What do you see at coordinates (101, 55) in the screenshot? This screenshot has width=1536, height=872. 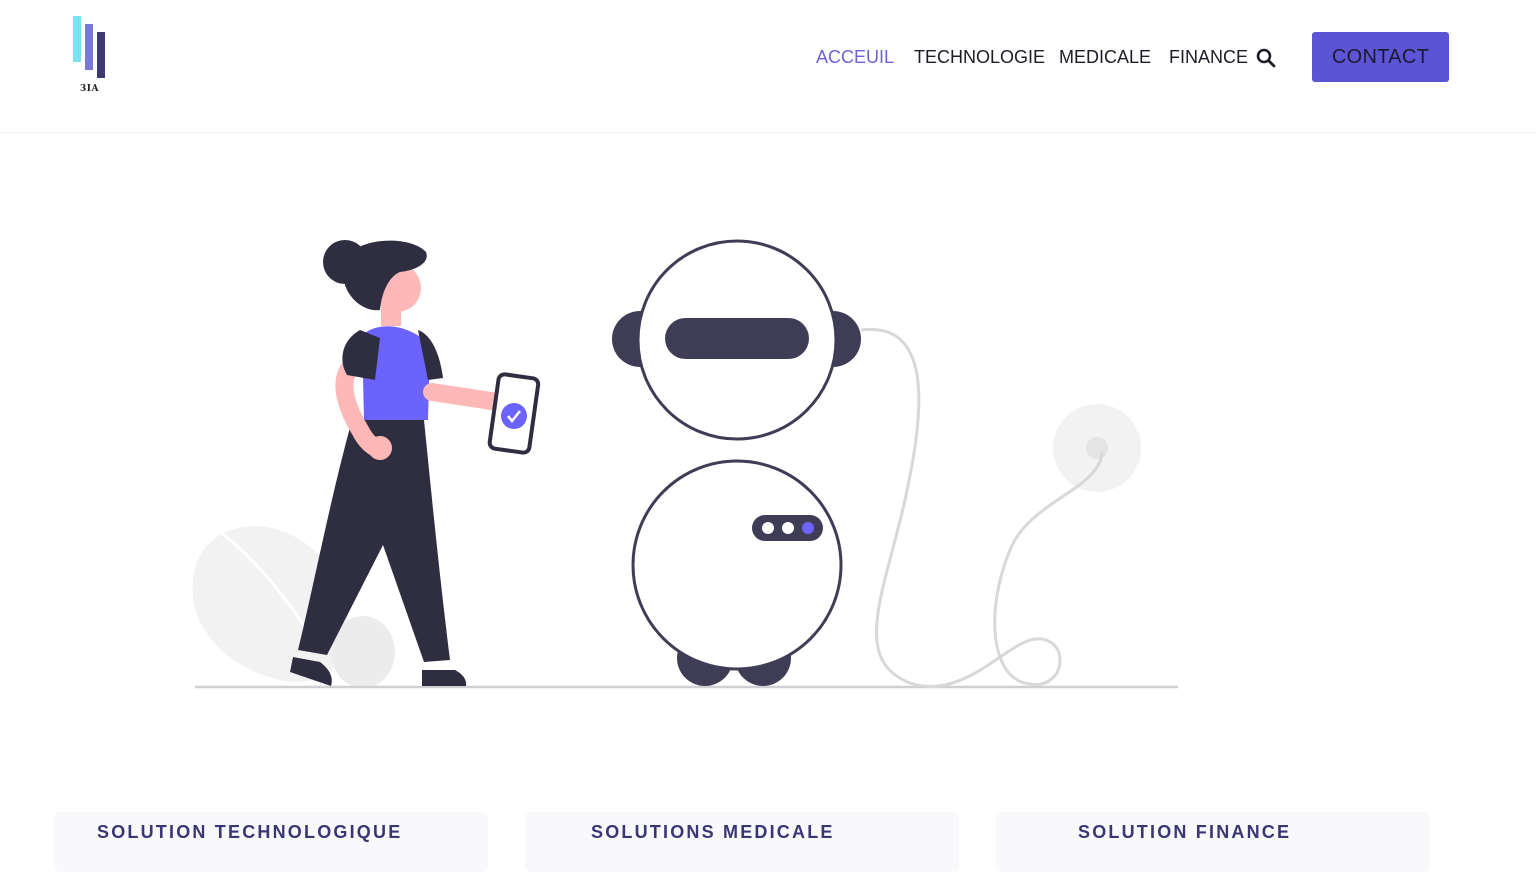 I see `logo-bar-indigo` at bounding box center [101, 55].